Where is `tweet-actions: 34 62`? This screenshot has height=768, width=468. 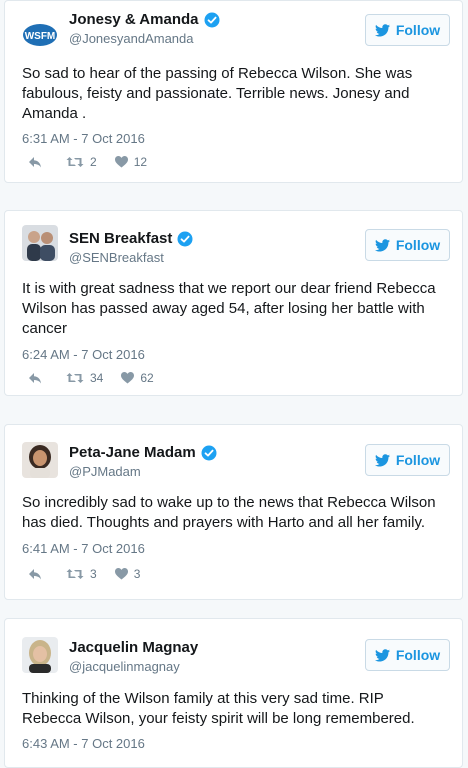
tweet-actions: 34 62 is located at coordinates (100, 378).